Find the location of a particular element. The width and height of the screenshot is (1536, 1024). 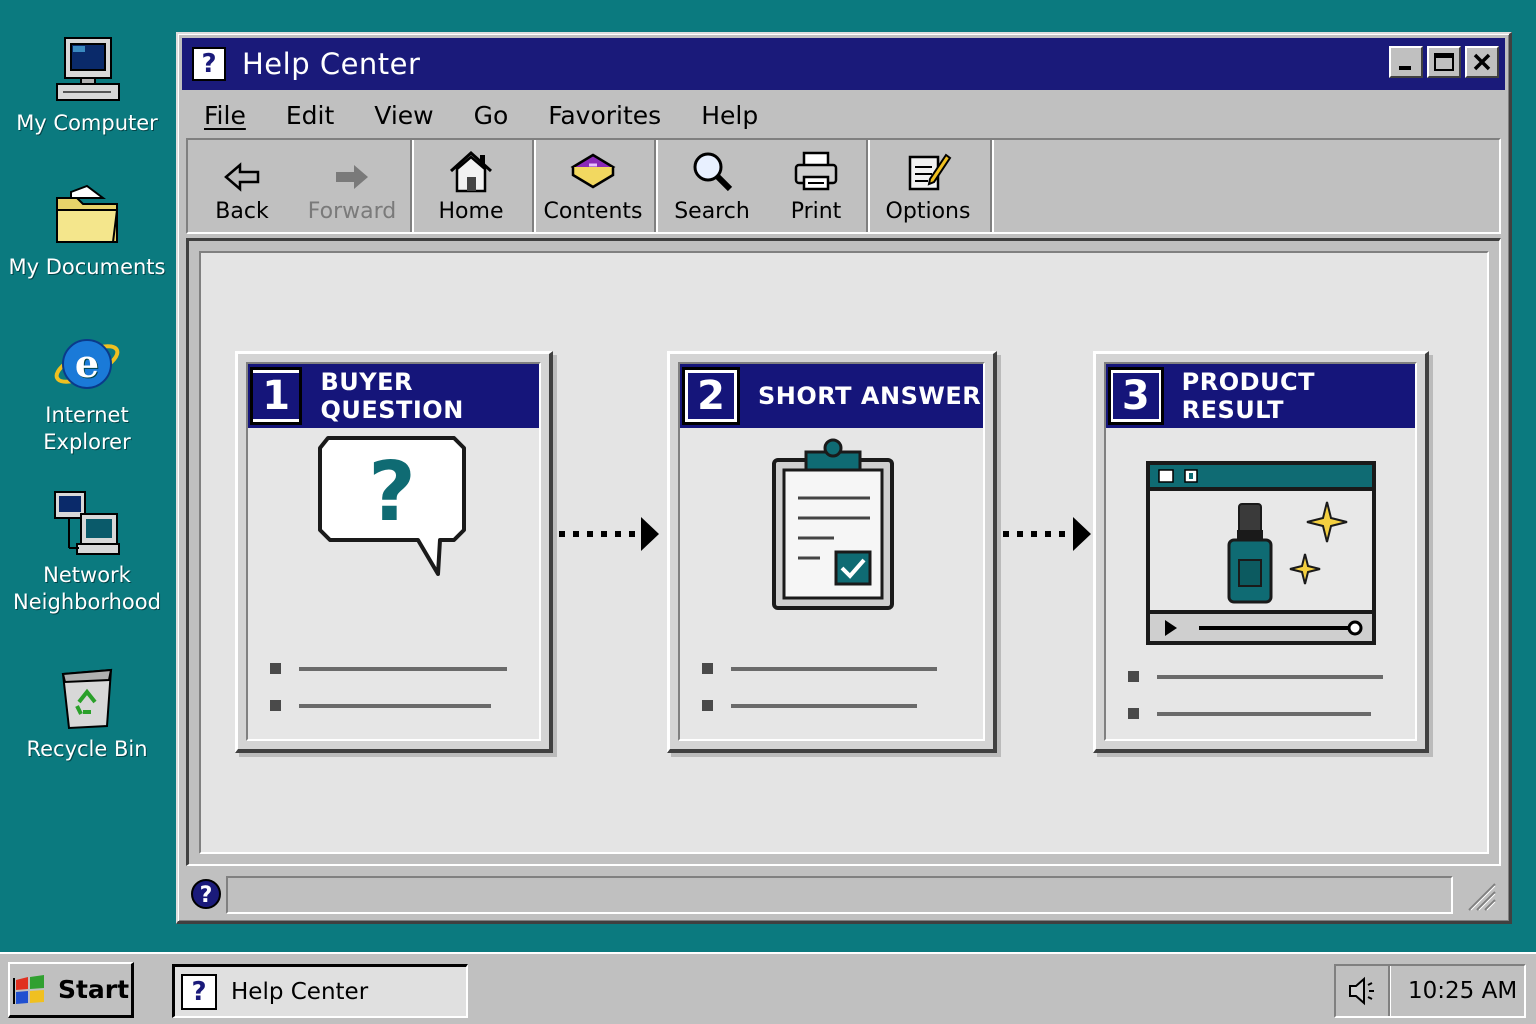

maximize-icon is located at coordinates (1444, 62).